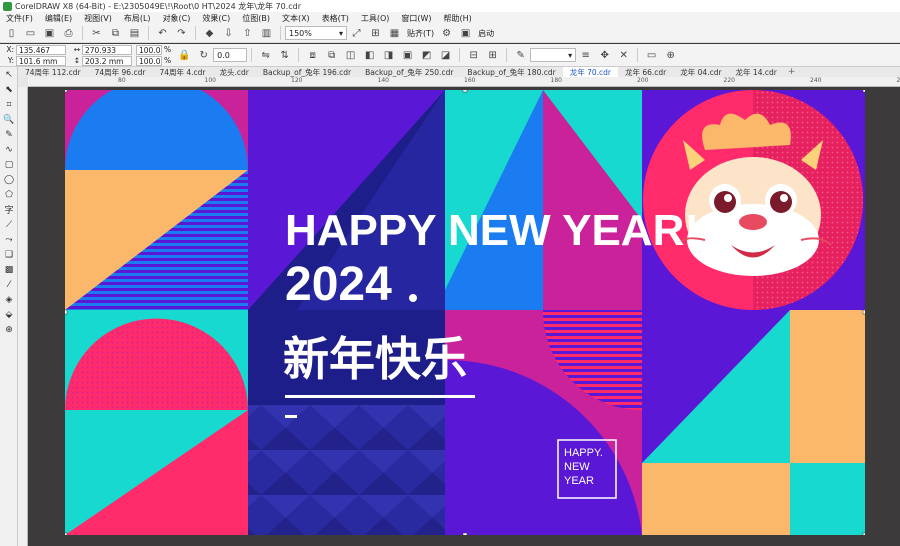 Image resolution: width=900 pixels, height=546 pixels. Describe the element at coordinates (58, 18) in the screenshot. I see `menu-item-1: 编辑(E)` at that location.